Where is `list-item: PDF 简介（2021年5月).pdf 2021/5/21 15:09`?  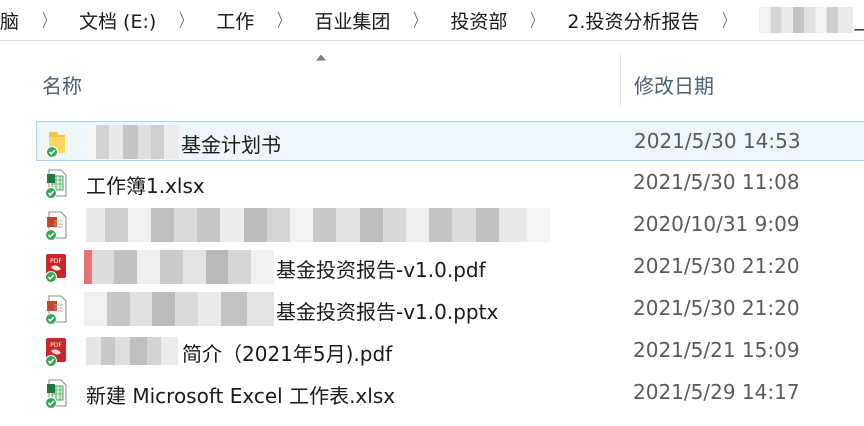
list-item: PDF 简介（2021年5月).pdf 2021/5/21 15:09 is located at coordinates (450, 351).